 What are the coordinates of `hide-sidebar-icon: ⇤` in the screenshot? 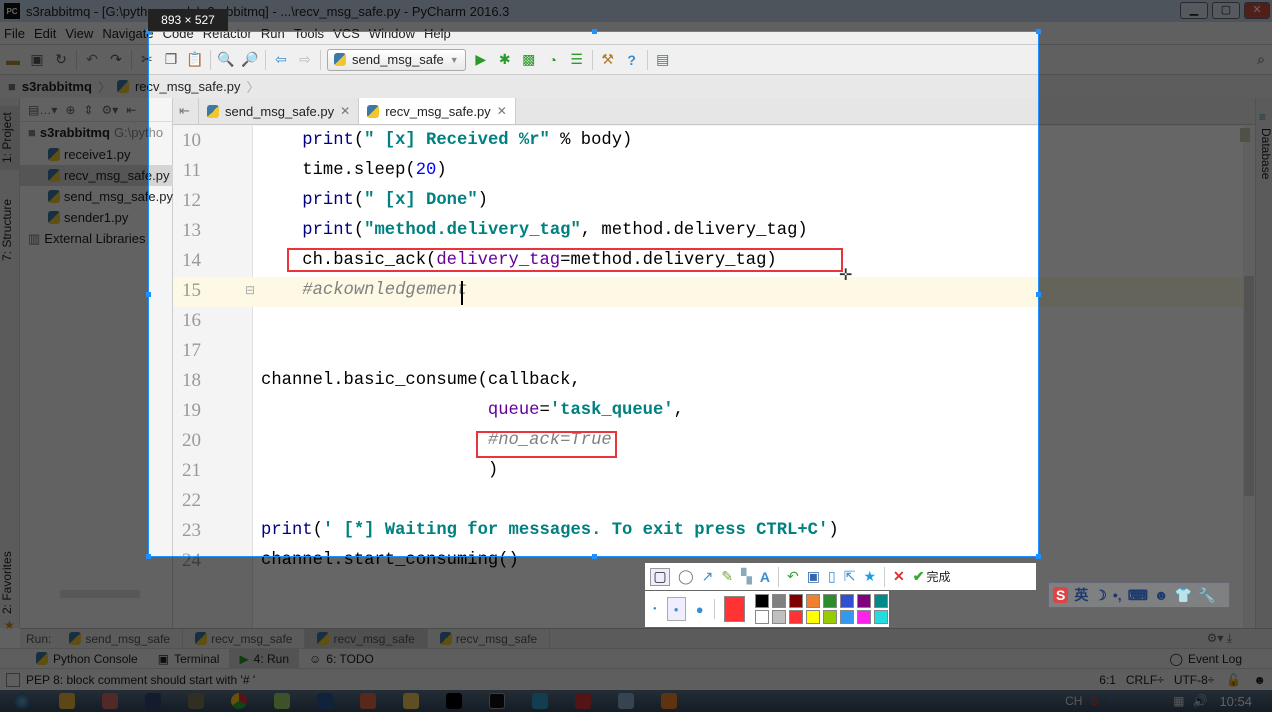 It's located at (186, 111).